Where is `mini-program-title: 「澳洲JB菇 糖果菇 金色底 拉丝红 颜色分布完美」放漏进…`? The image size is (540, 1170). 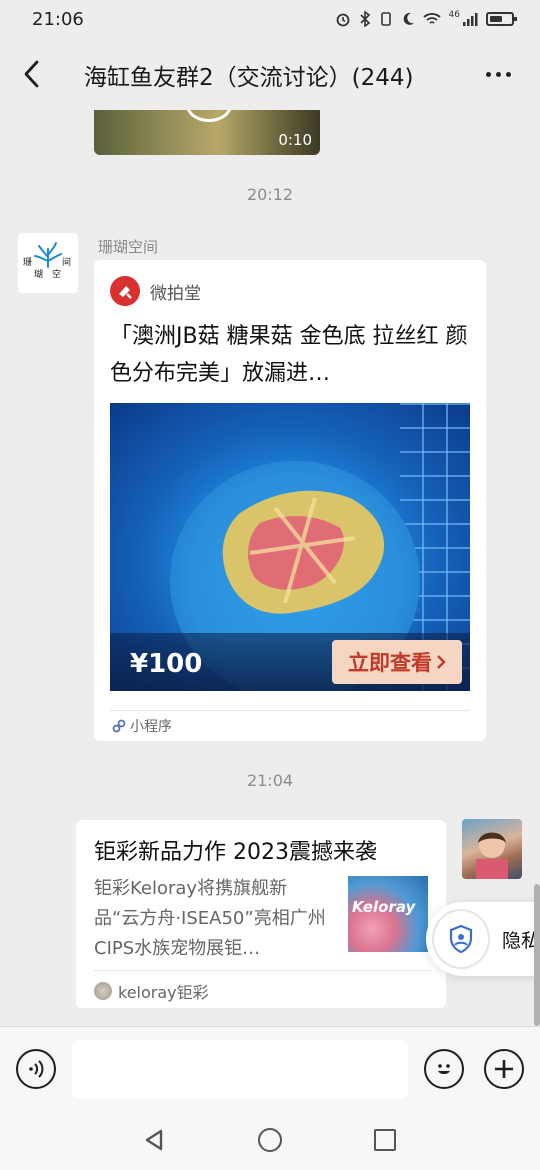 mini-program-title: 「澳洲JB菇 糖果菇 金色底 拉丝红 颜色分布完美」放漏进… is located at coordinates (289, 355).